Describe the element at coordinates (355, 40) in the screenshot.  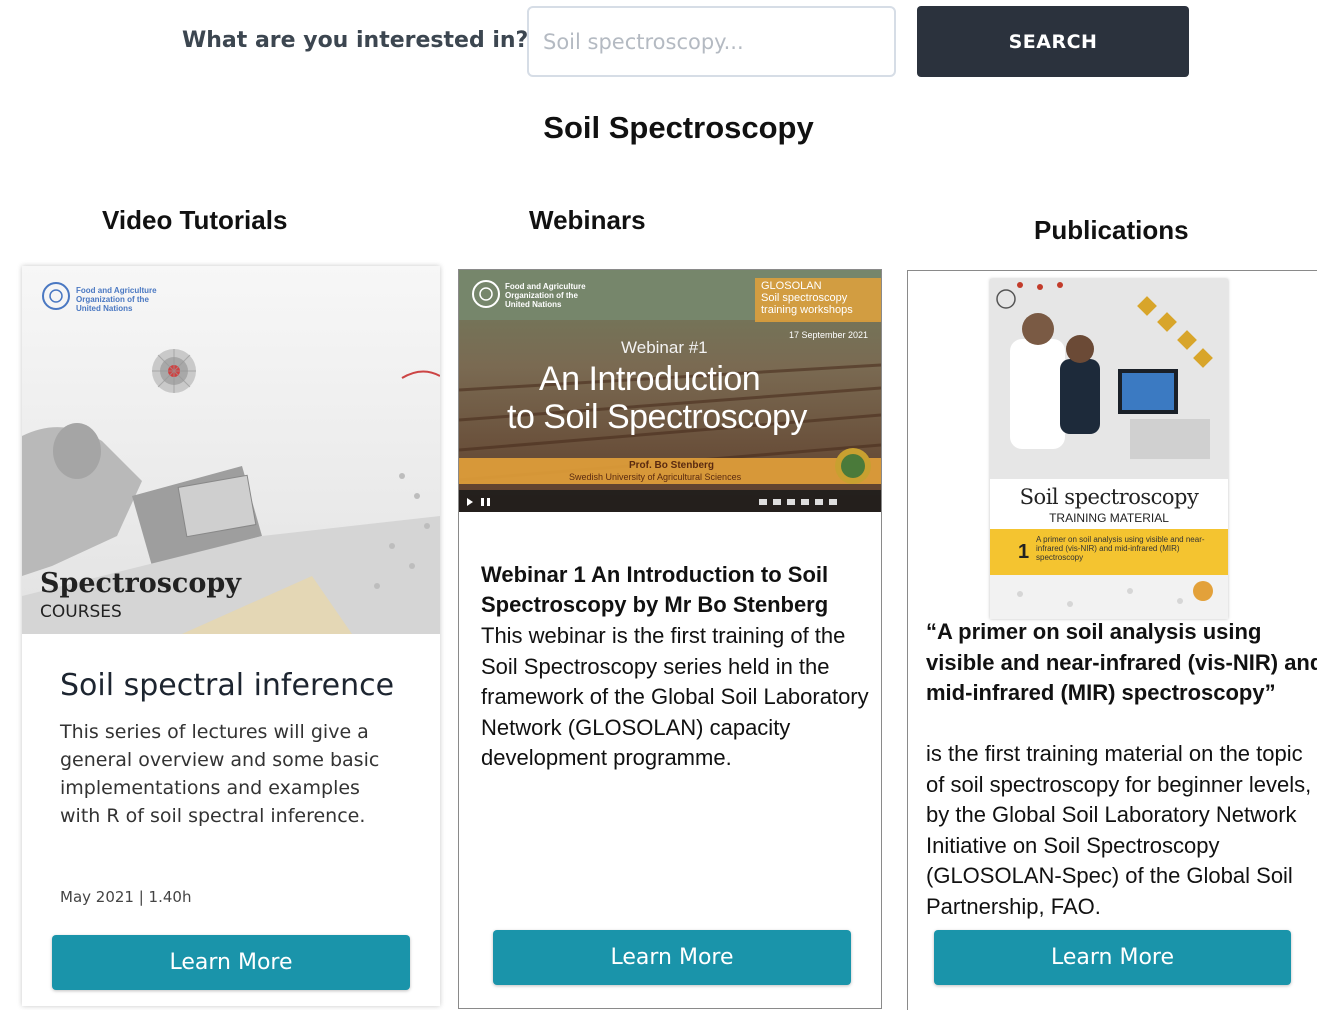
I see `search-question-label: What are you interested in?` at that location.